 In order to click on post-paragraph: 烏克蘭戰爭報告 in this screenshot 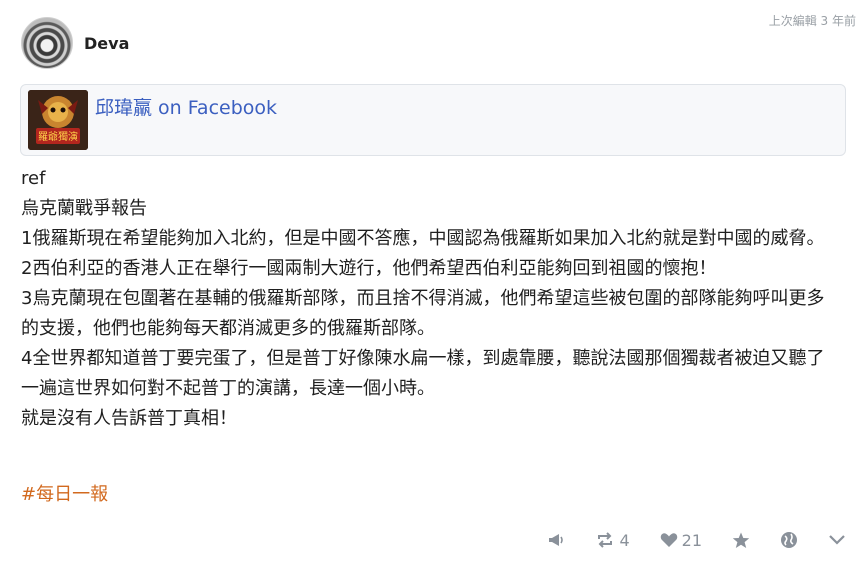, I will do `click(84, 208)`.